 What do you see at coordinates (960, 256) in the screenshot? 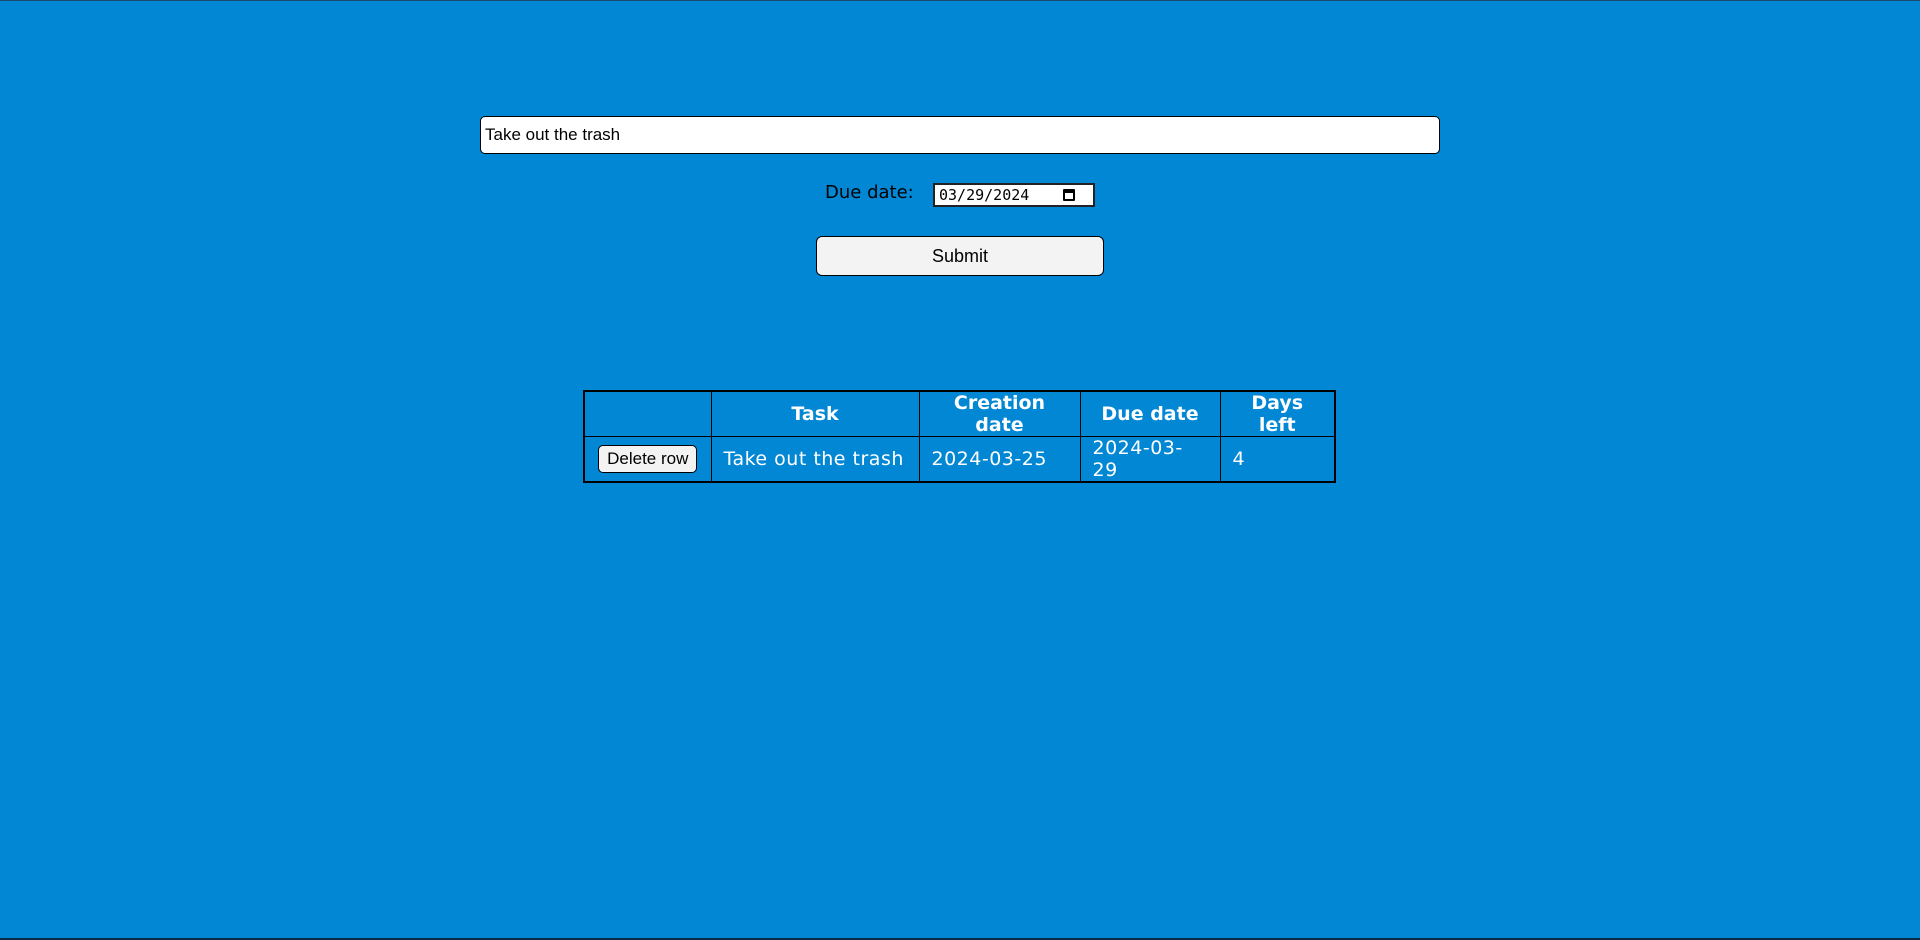
I see `submit-button: Submit` at bounding box center [960, 256].